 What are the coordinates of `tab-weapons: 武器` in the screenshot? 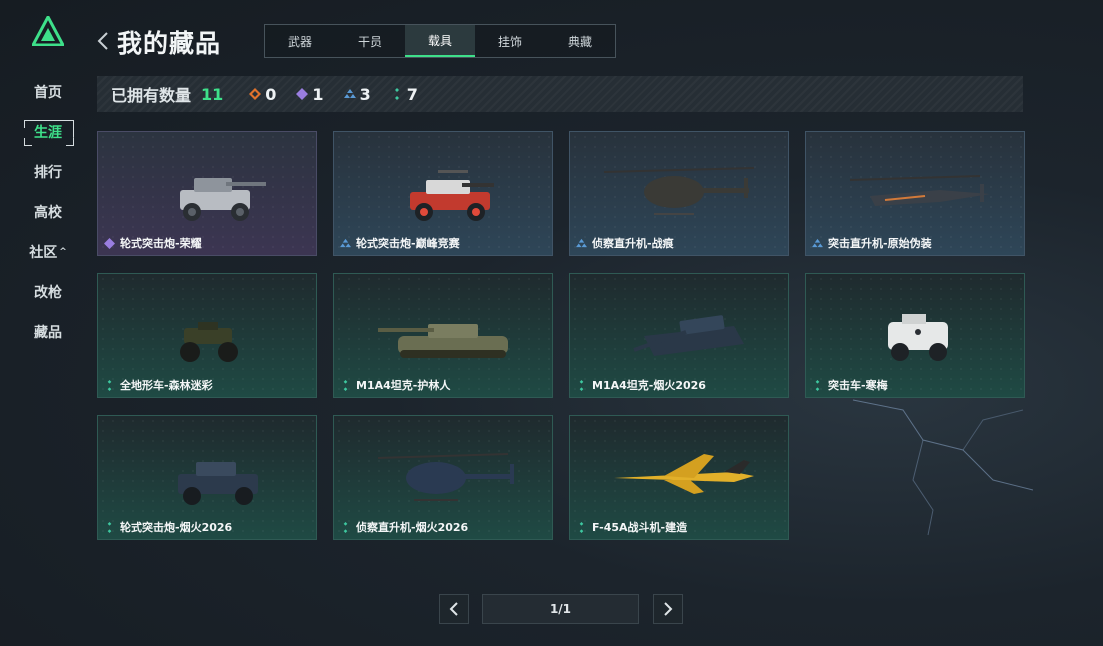 It's located at (300, 41).